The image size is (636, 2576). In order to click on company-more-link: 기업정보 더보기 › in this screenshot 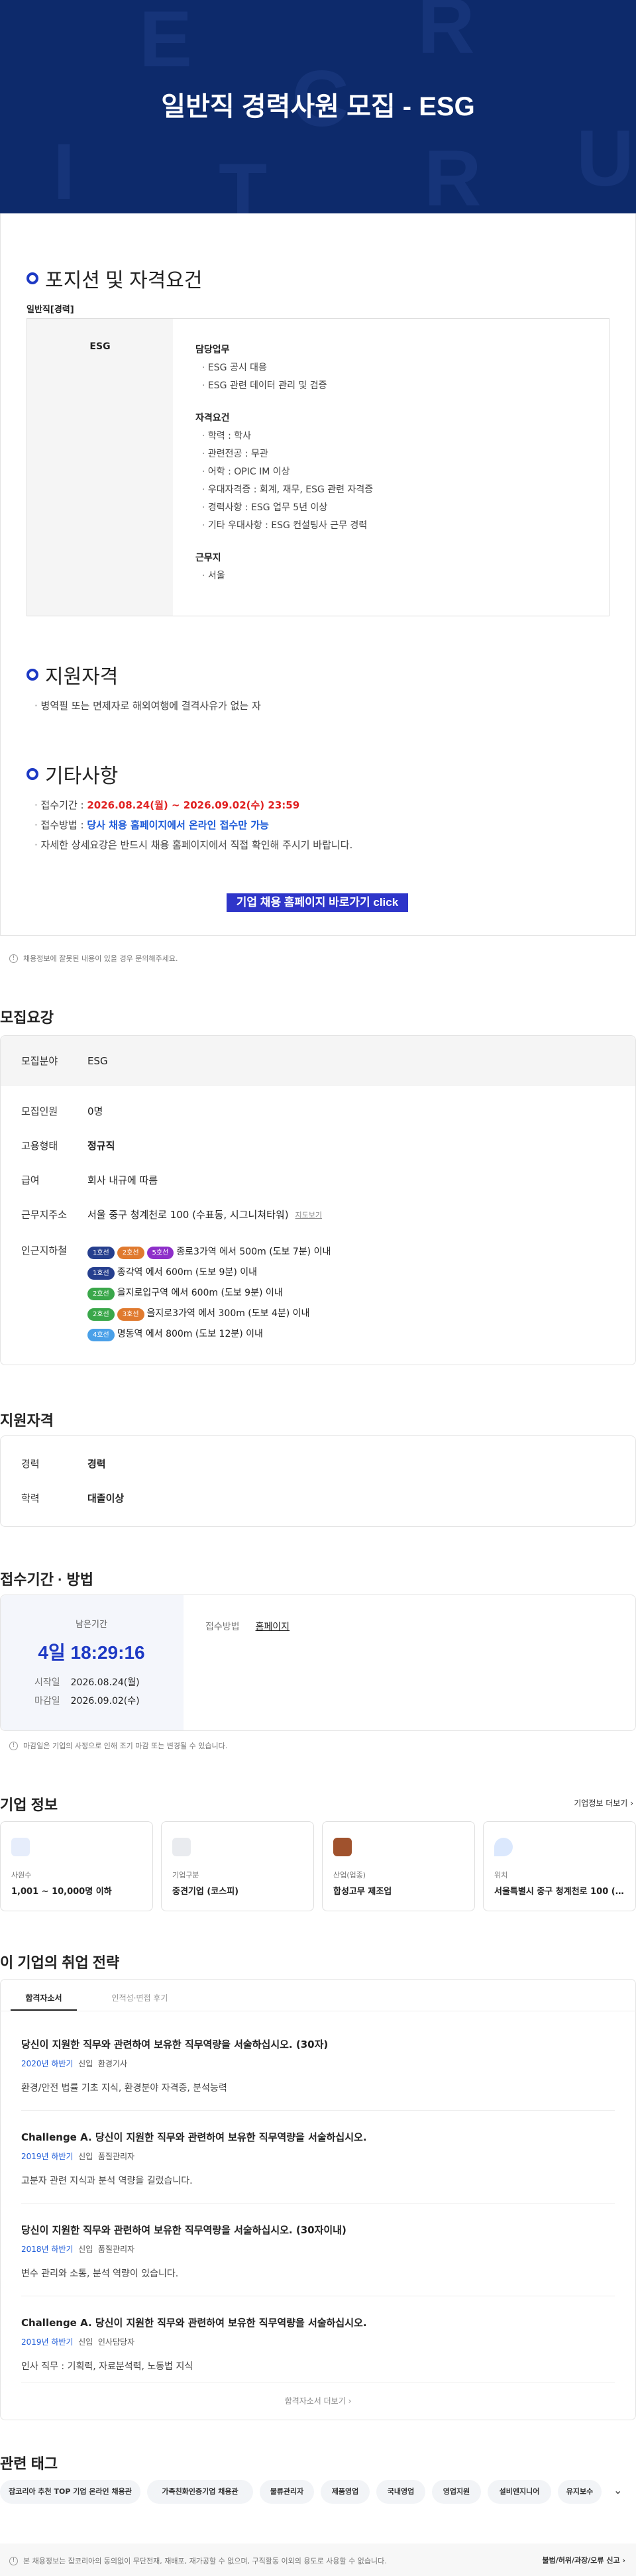, I will do `click(603, 1803)`.